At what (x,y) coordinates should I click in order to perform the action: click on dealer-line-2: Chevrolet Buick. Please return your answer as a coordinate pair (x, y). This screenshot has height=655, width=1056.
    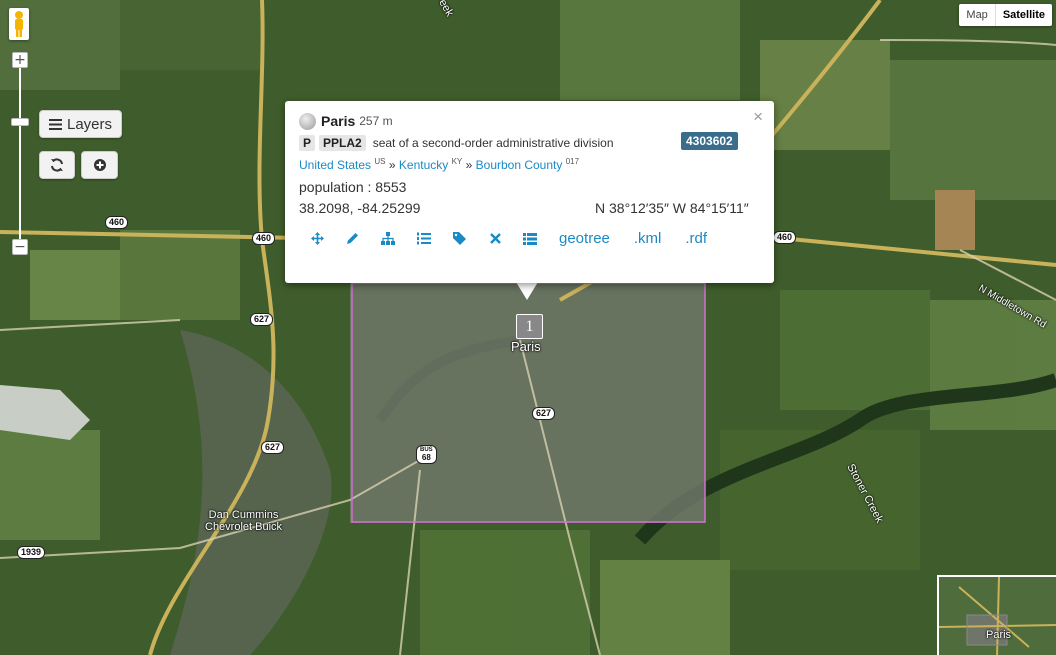
    Looking at the image, I should click on (244, 527).